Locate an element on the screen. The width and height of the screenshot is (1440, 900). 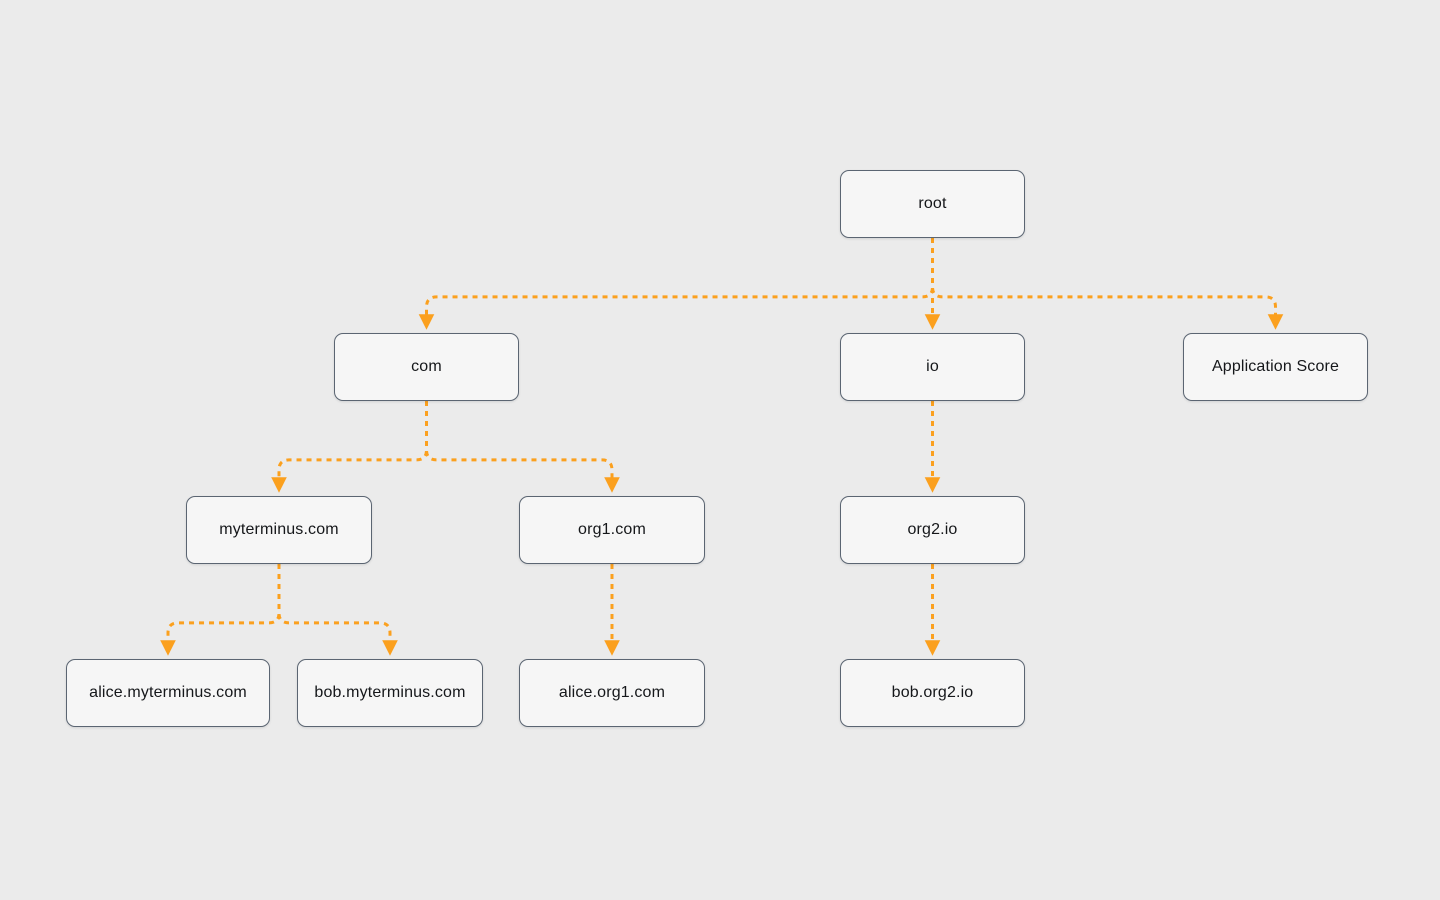
node-alice-myterminus-com: alice.myterminus.com is located at coordinates (168, 693).